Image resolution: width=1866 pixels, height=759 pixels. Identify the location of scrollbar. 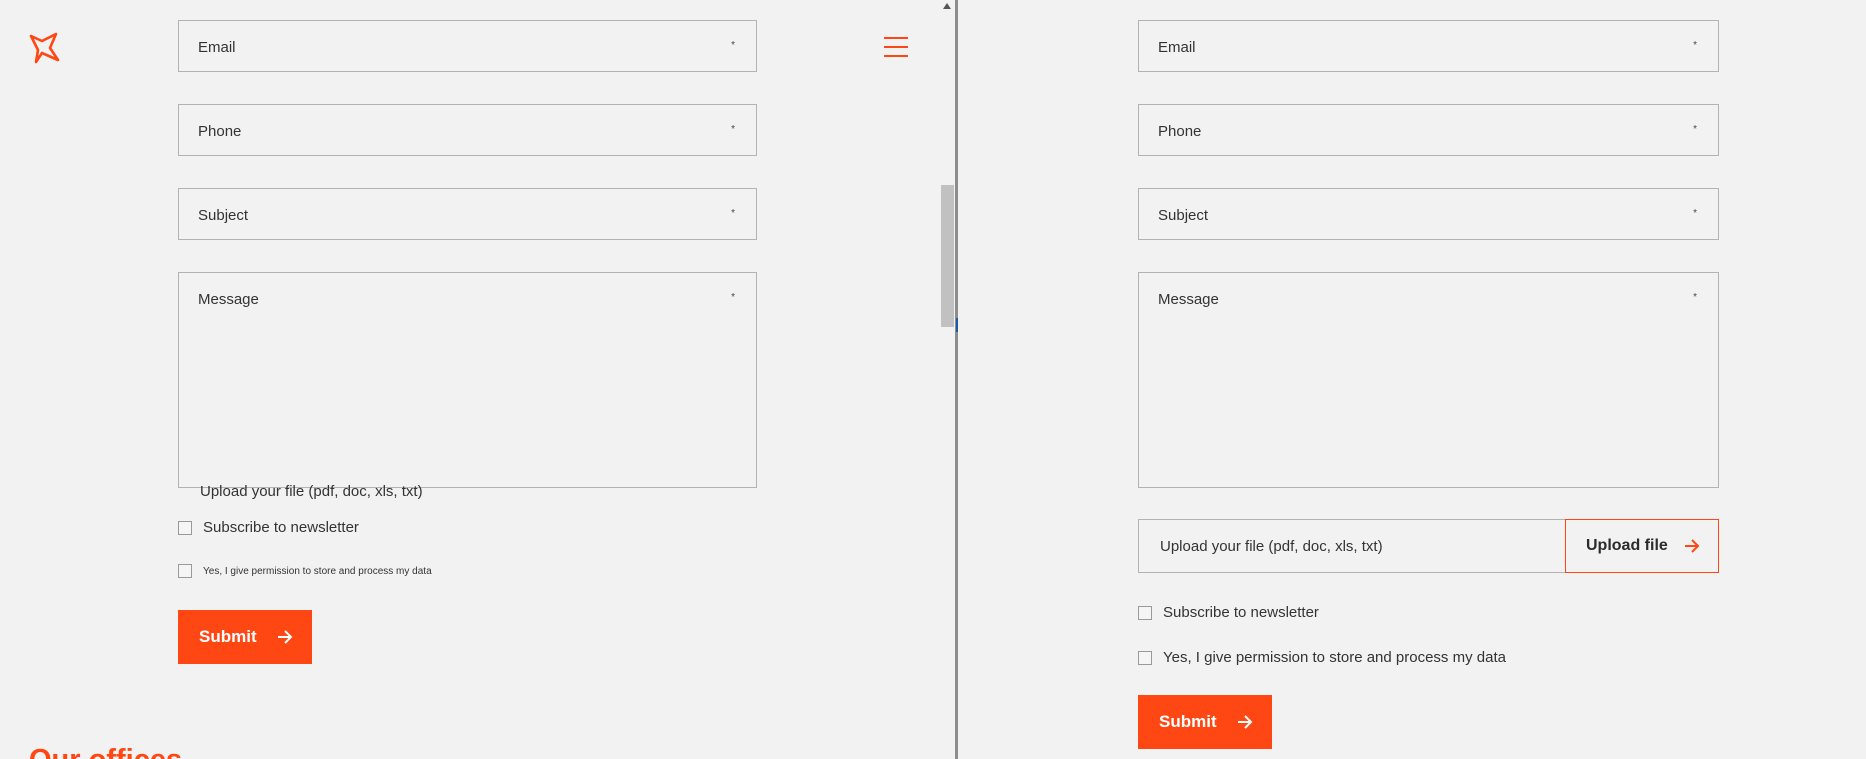
(947, 379).